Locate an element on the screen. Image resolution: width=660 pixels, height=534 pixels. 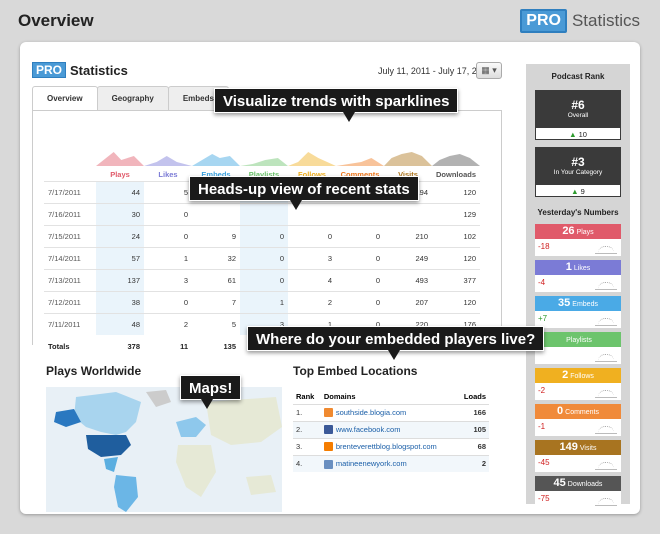
callout-embedded: Where do your embedded players live? is located at coordinates (396, 343).